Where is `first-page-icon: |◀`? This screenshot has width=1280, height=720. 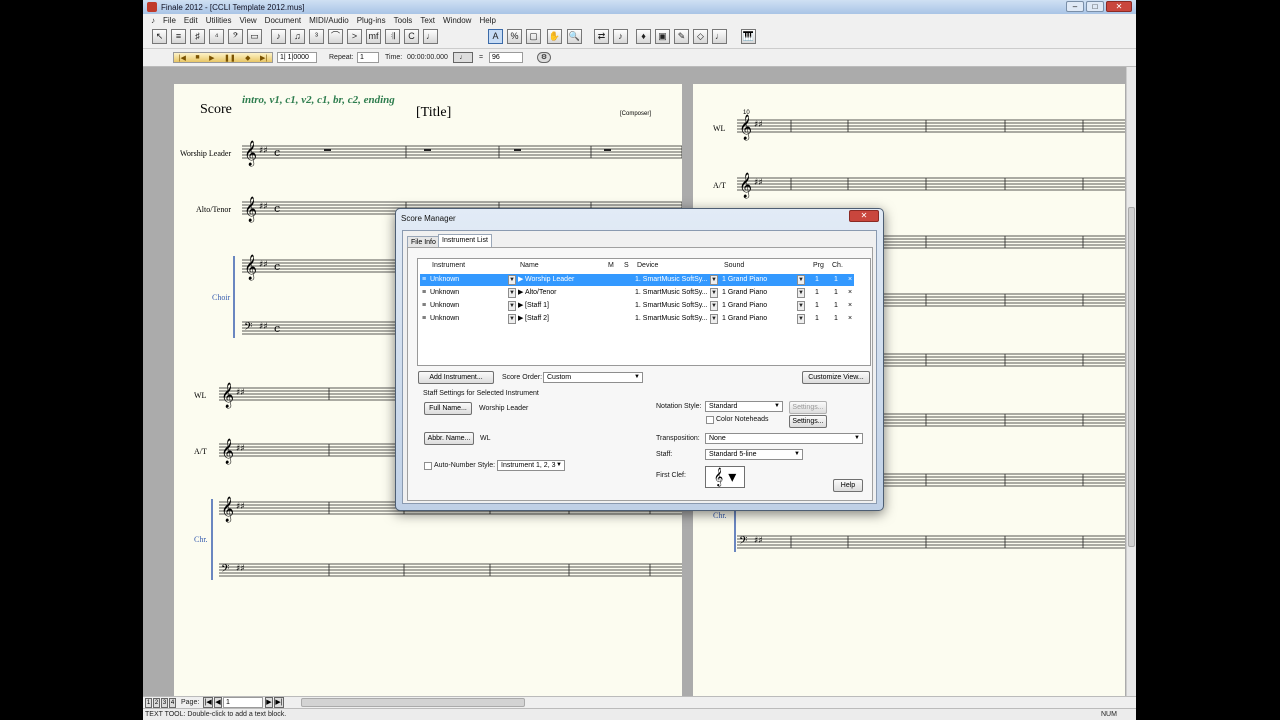
first-page-icon: |◀ is located at coordinates (208, 702).